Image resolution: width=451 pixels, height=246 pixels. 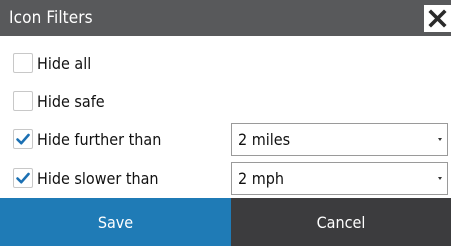 I want to click on speed-select-value: 2 mph, so click(x=261, y=178).